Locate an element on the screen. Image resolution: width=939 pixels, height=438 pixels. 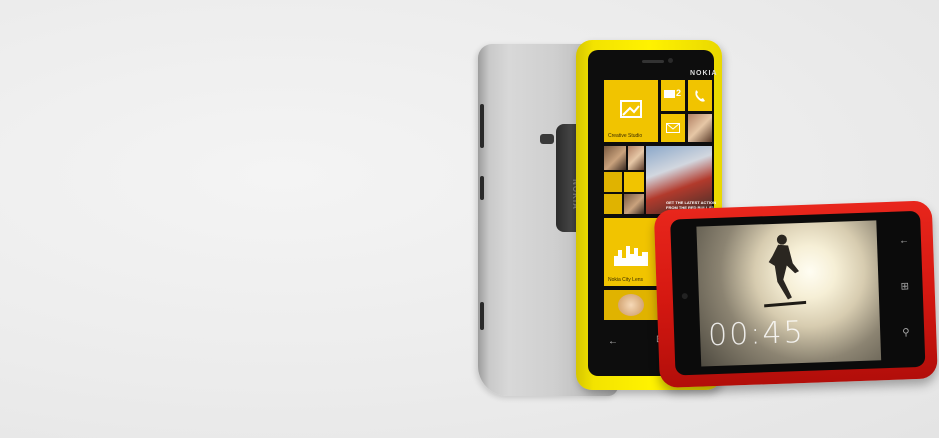
gray-power-button is located at coordinates (482, 188).